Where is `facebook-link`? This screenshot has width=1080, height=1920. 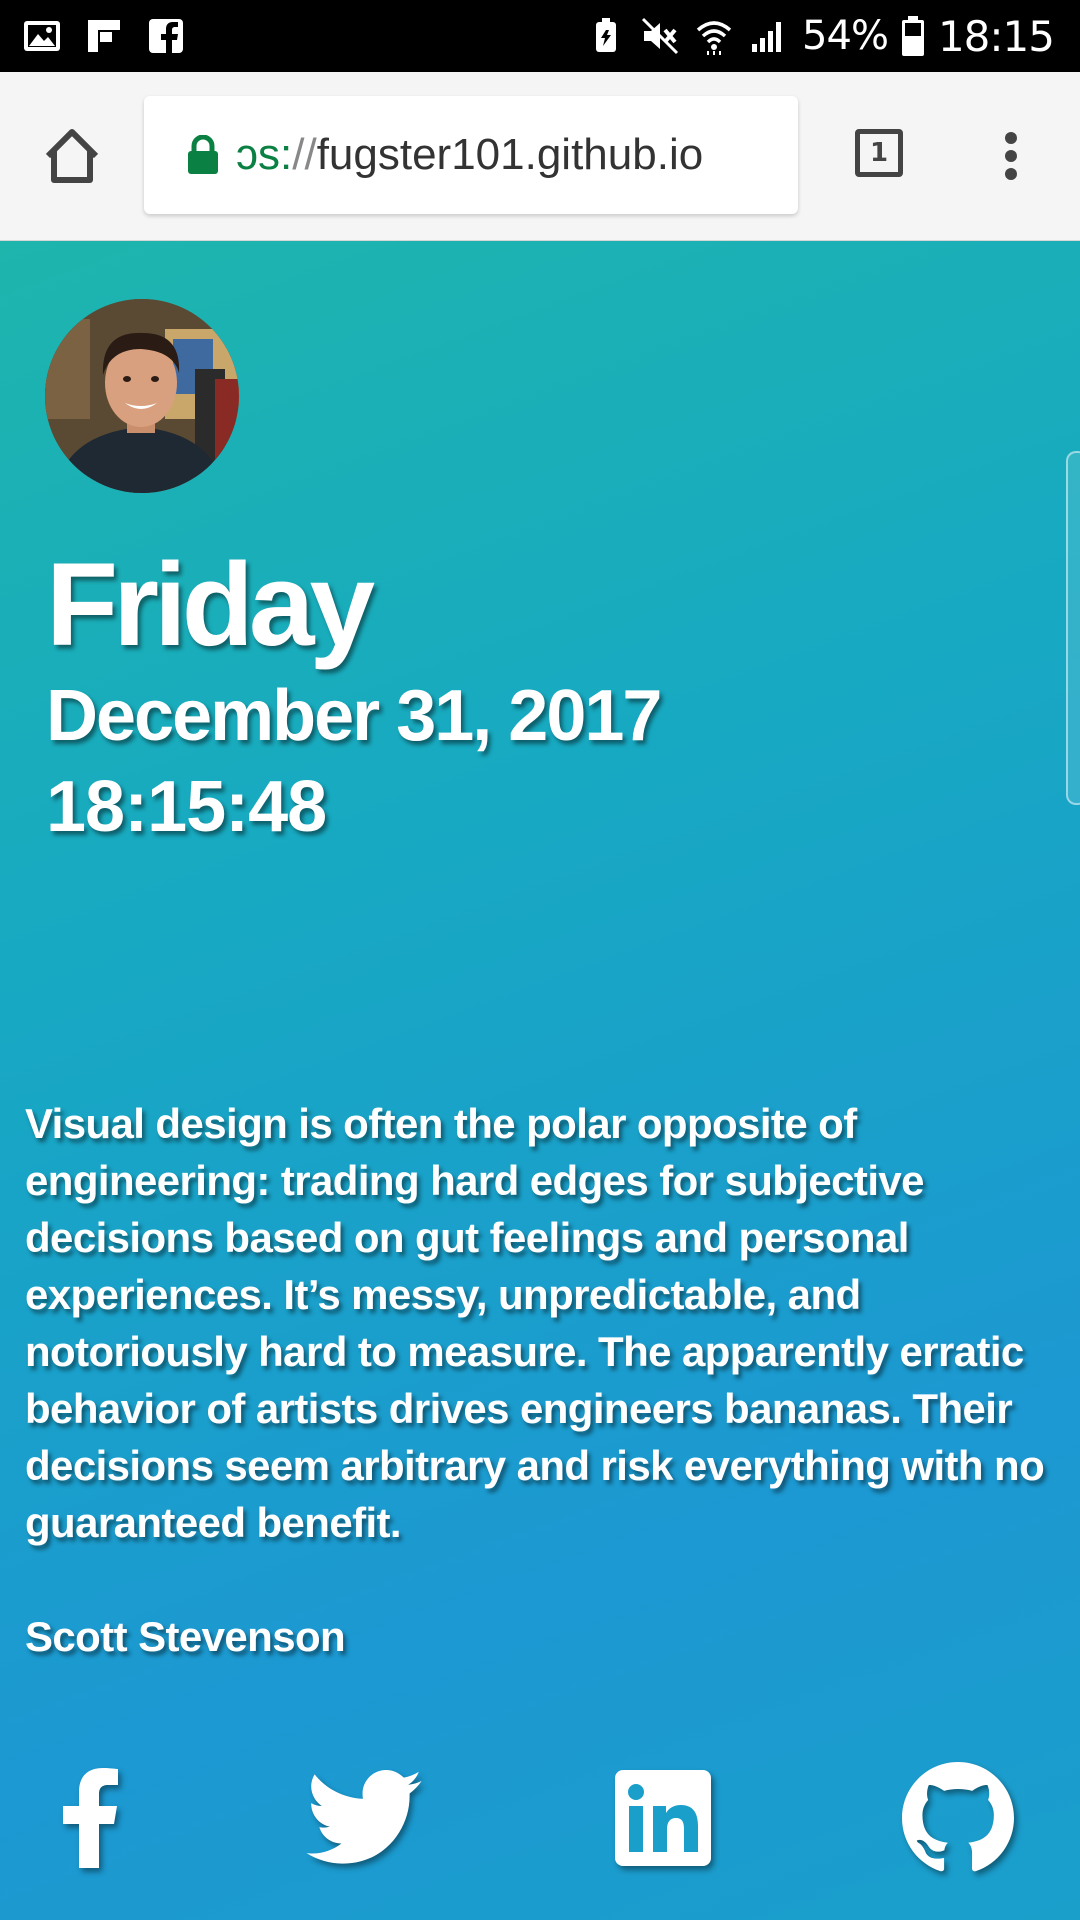
facebook-link is located at coordinates (91, 1818).